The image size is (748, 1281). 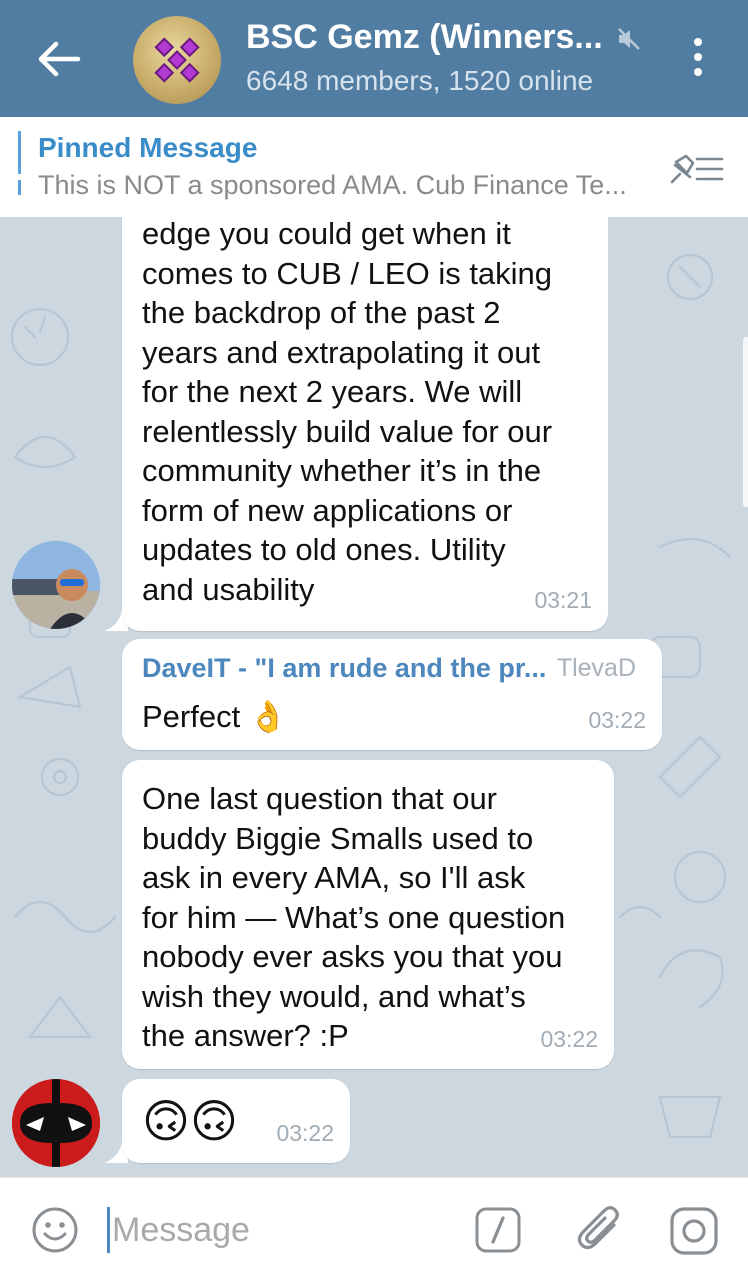 I want to click on message-bubble: 🙃🙃 03:22, so click(x=236, y=1121).